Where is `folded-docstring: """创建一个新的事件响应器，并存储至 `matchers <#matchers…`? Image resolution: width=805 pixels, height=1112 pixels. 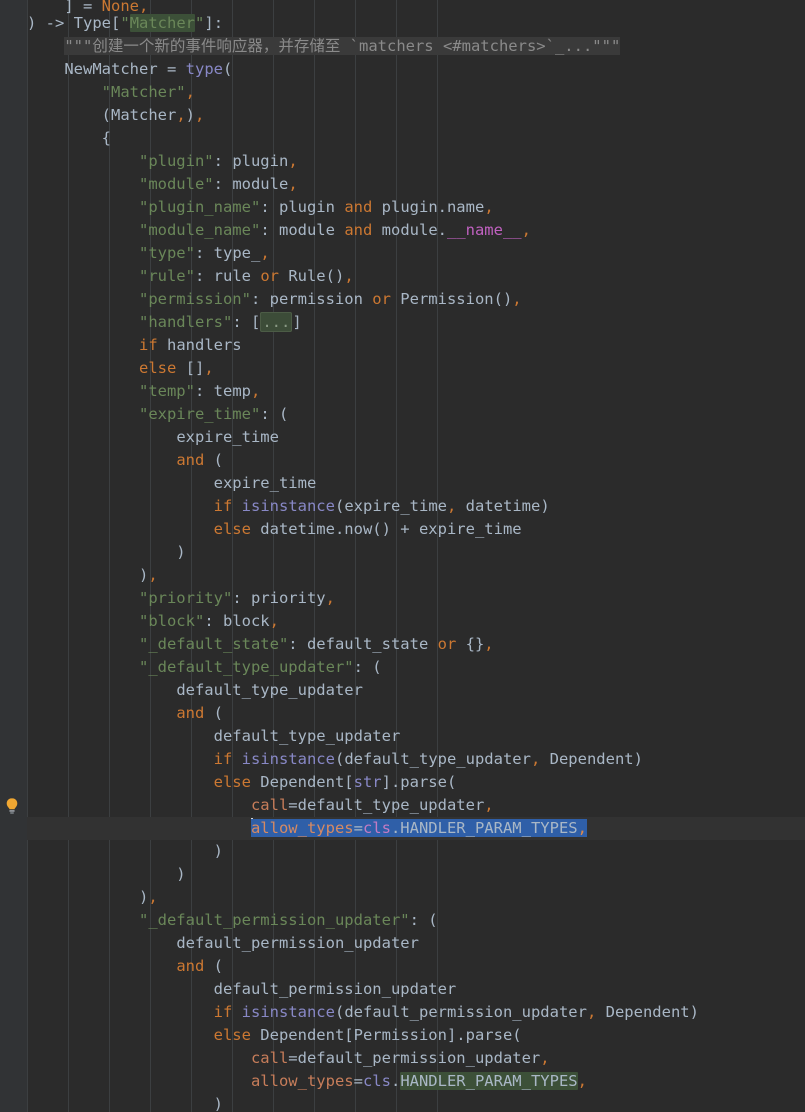 folded-docstring: """创建一个新的事件响应器，并存储至 `matchers <#matchers… is located at coordinates (342, 46).